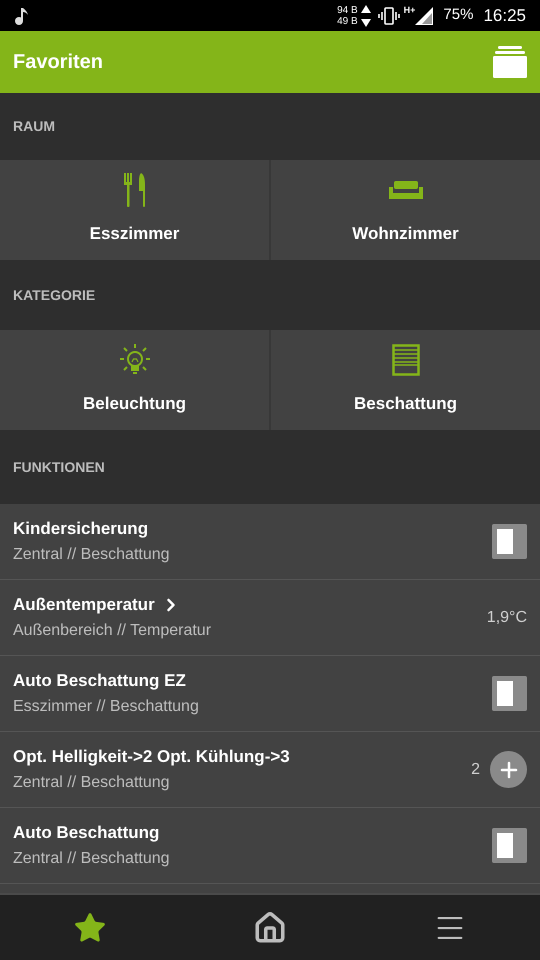 This screenshot has width=540, height=960. Describe the element at coordinates (366, 16) in the screenshot. I see `data-transfer-icon` at that location.